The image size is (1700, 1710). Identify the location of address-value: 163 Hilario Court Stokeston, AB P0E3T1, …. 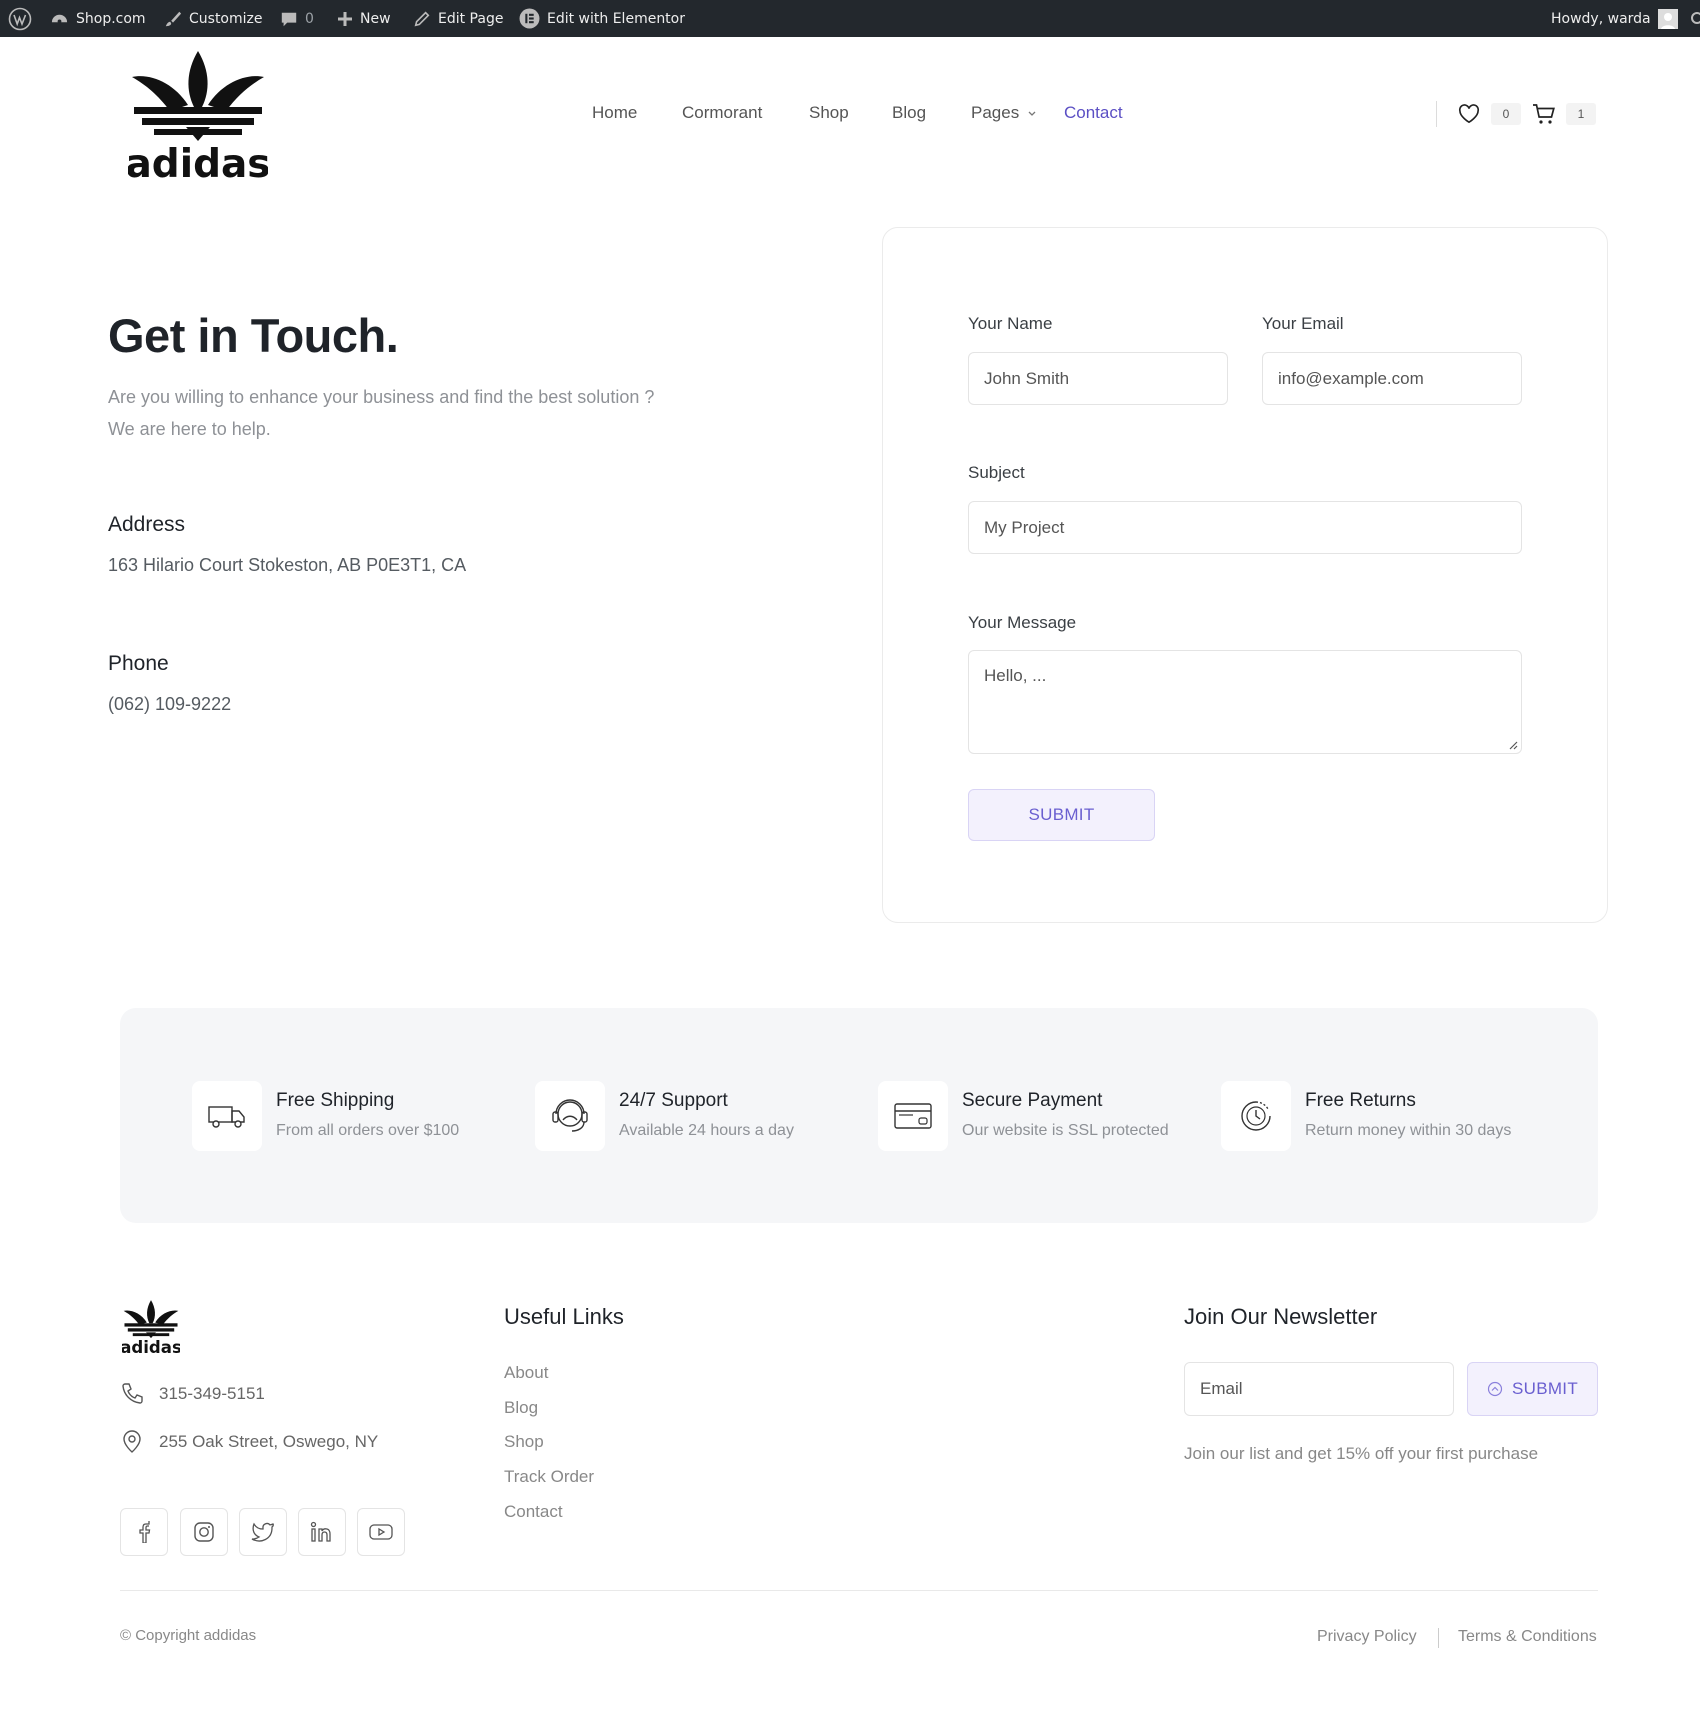
(287, 565).